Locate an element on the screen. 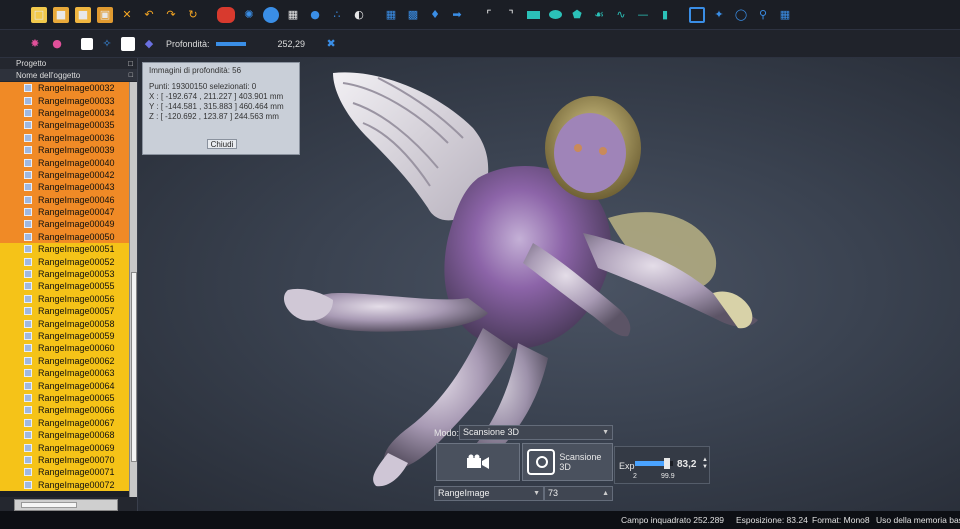 The width and height of the screenshot is (960, 529). list-item: RangeImage00057 is located at coordinates (65, 311).